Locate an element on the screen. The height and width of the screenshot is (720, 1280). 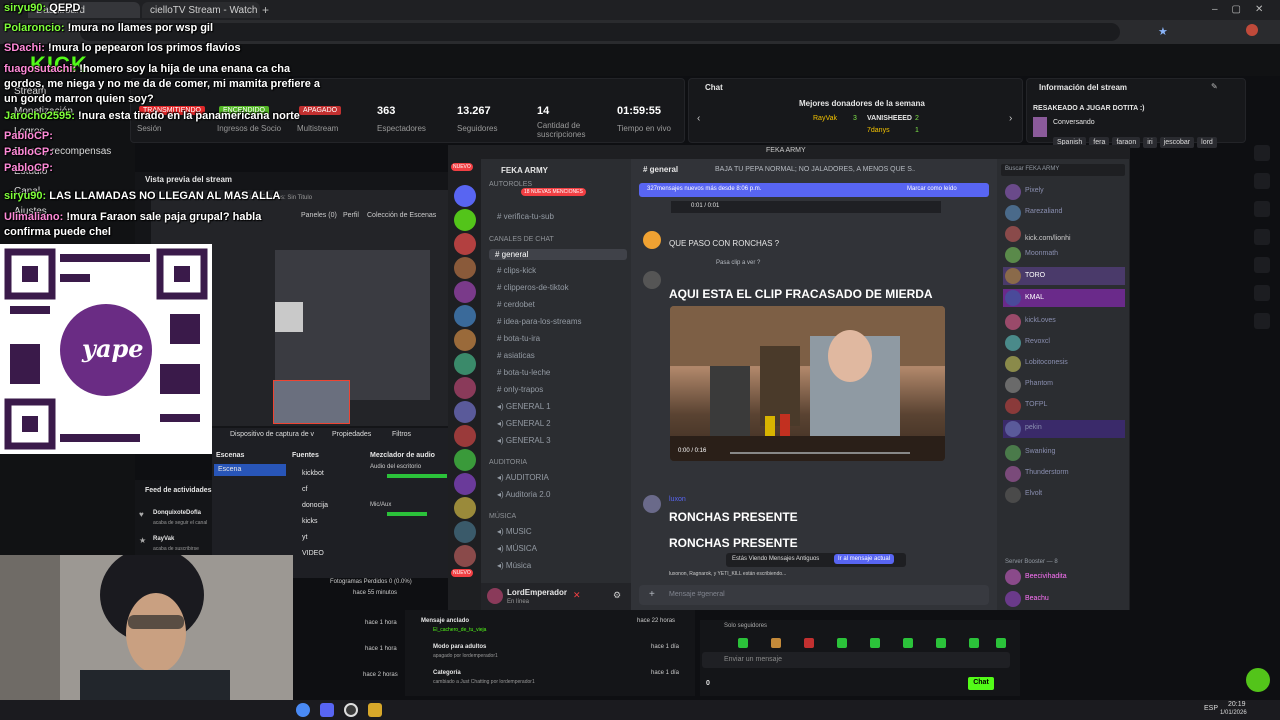
obs-source: kicks is located at coordinates (315, 522).